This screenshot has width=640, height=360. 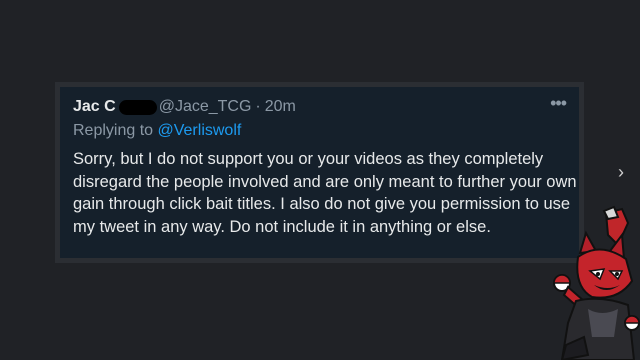 What do you see at coordinates (320, 132) in the screenshot?
I see `replying-to-line: Replying to @Verliswolf` at bounding box center [320, 132].